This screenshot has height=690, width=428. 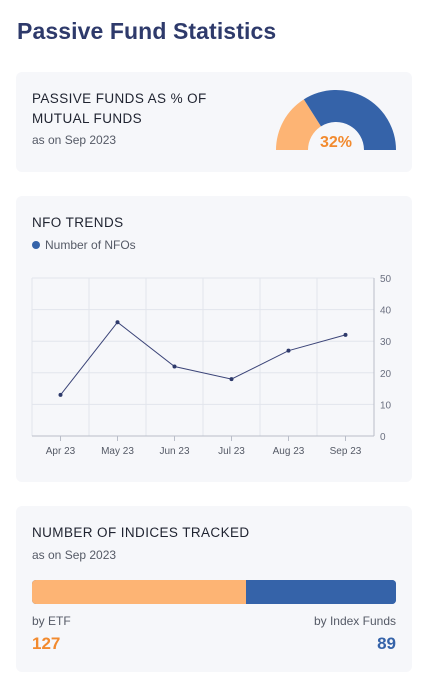 What do you see at coordinates (386, 643) in the screenshot?
I see `index-funds-value: 89` at bounding box center [386, 643].